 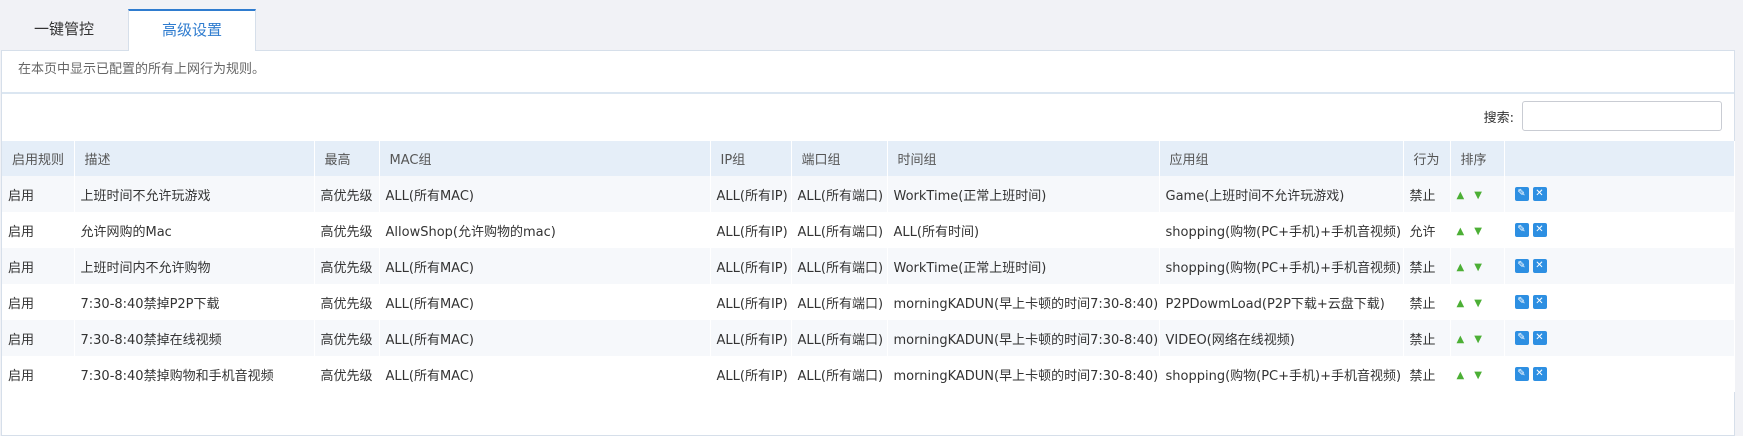 I want to click on cell-app-group: Game(上班时间不允许玩游戏), so click(x=1281, y=194).